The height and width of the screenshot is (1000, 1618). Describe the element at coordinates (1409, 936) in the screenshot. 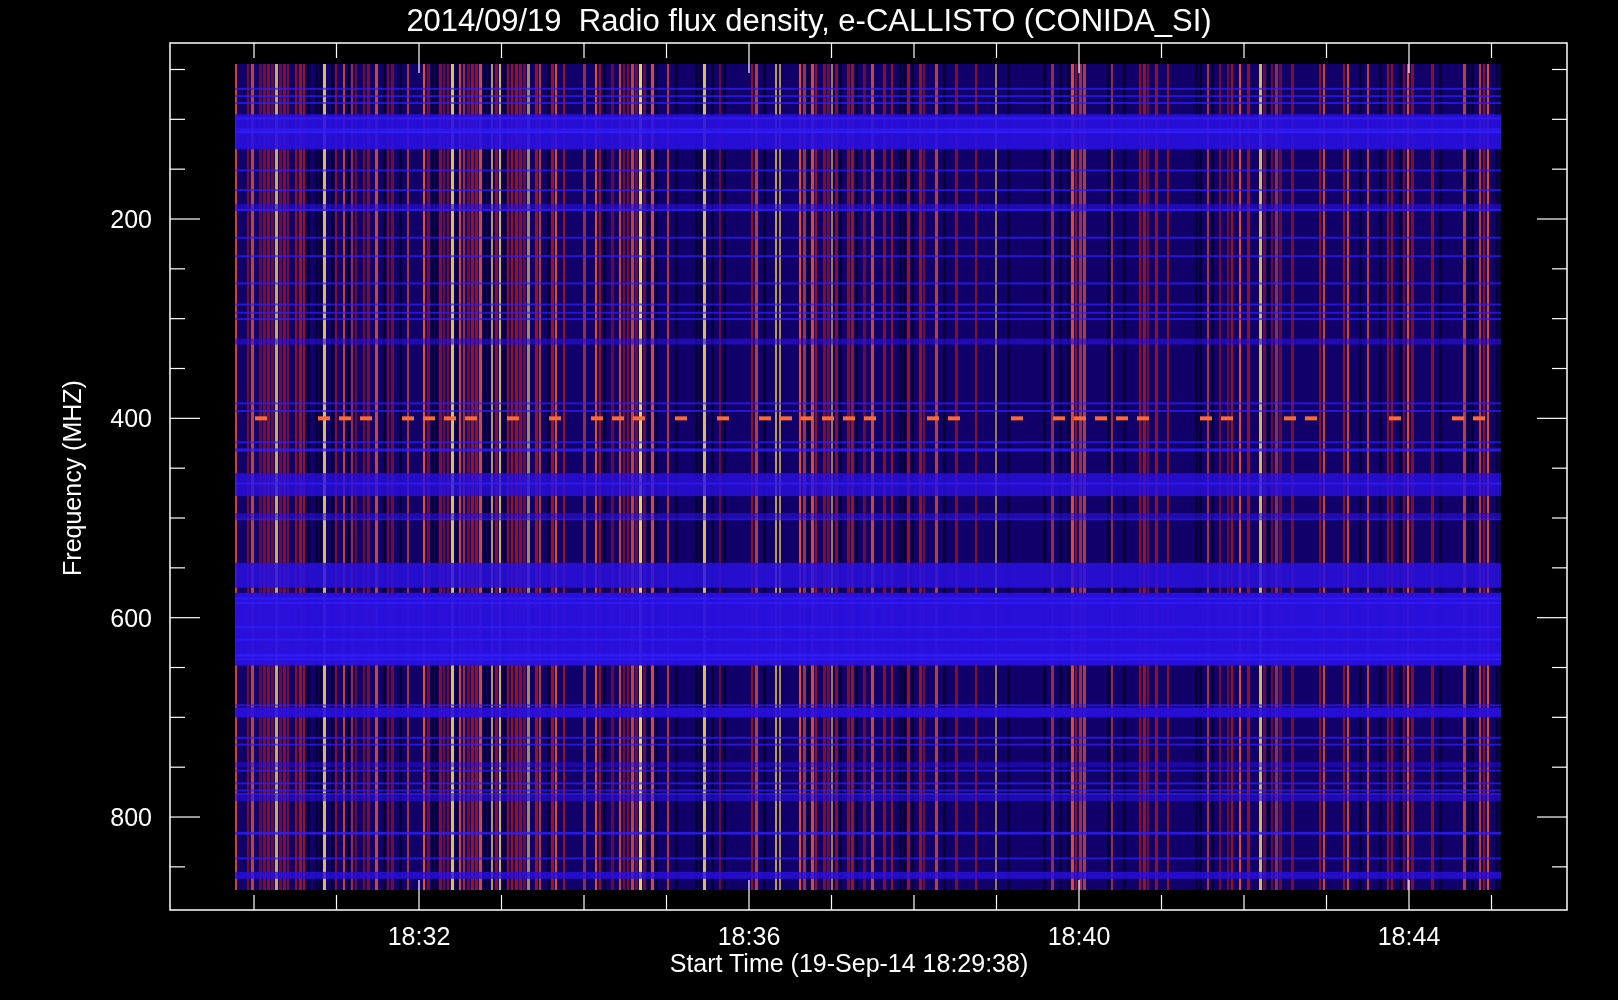

I see `x-tick-label: 18:44` at that location.